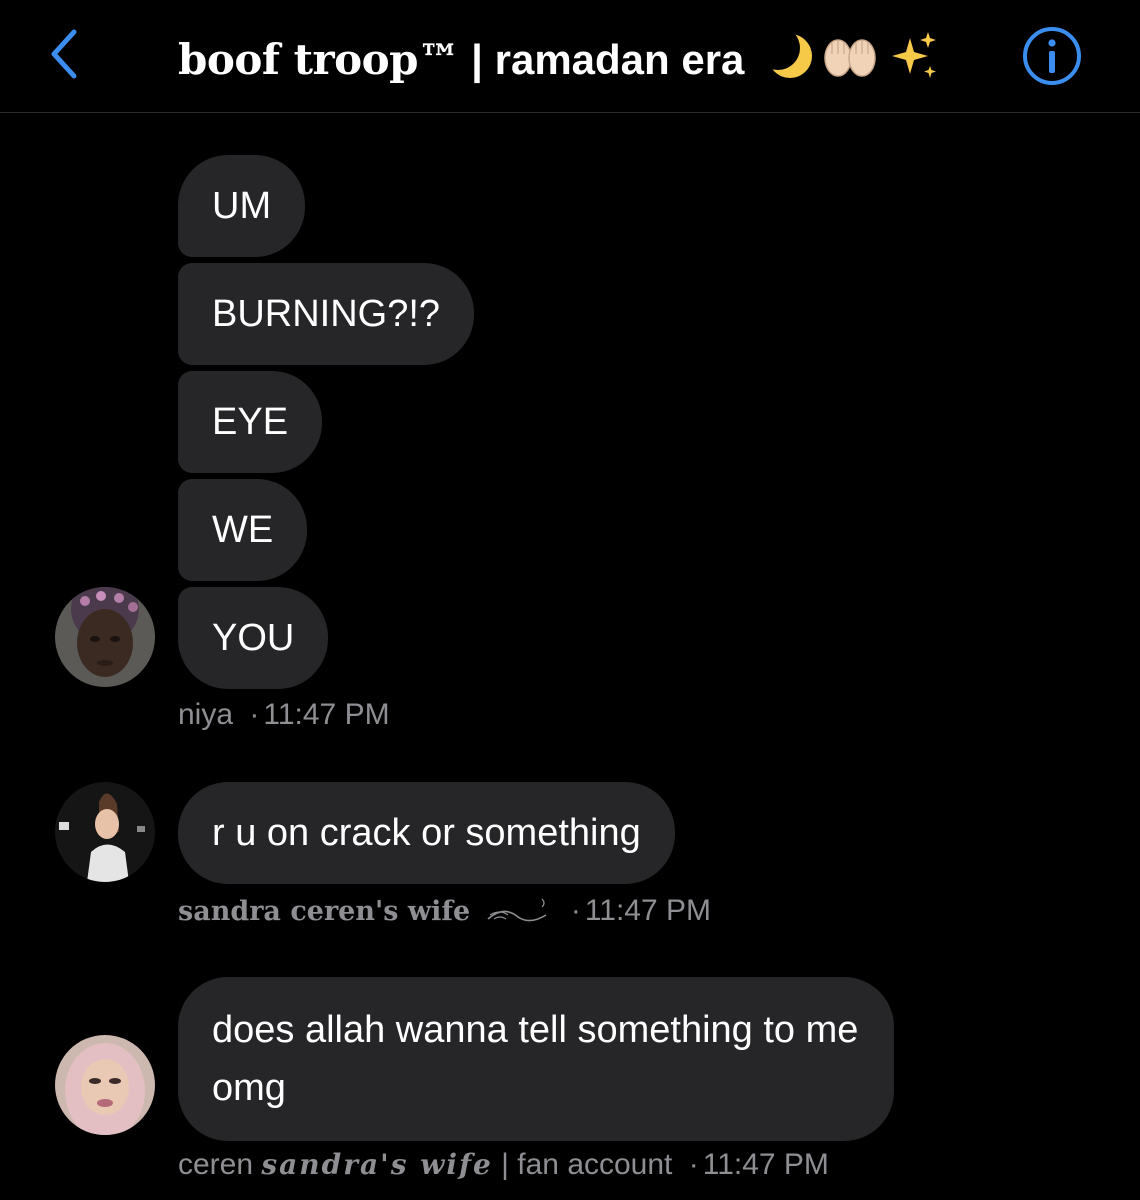 The image size is (1140, 1200). What do you see at coordinates (517, 910) in the screenshot?
I see `wave-flourish-icon` at bounding box center [517, 910].